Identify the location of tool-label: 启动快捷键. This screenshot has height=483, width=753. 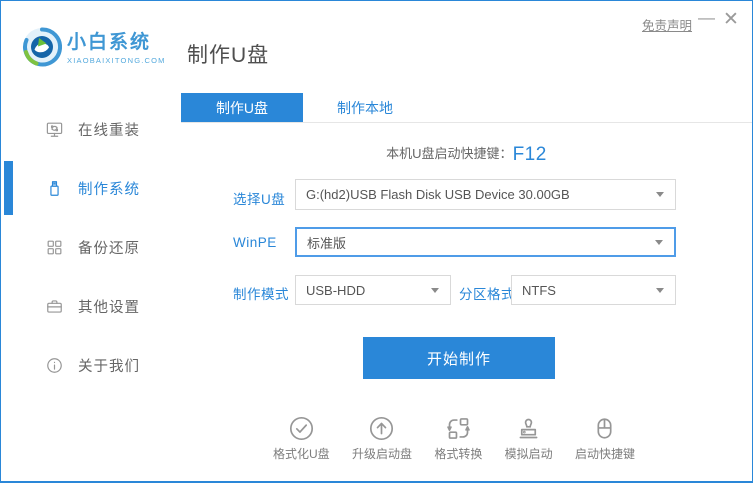
(604, 454).